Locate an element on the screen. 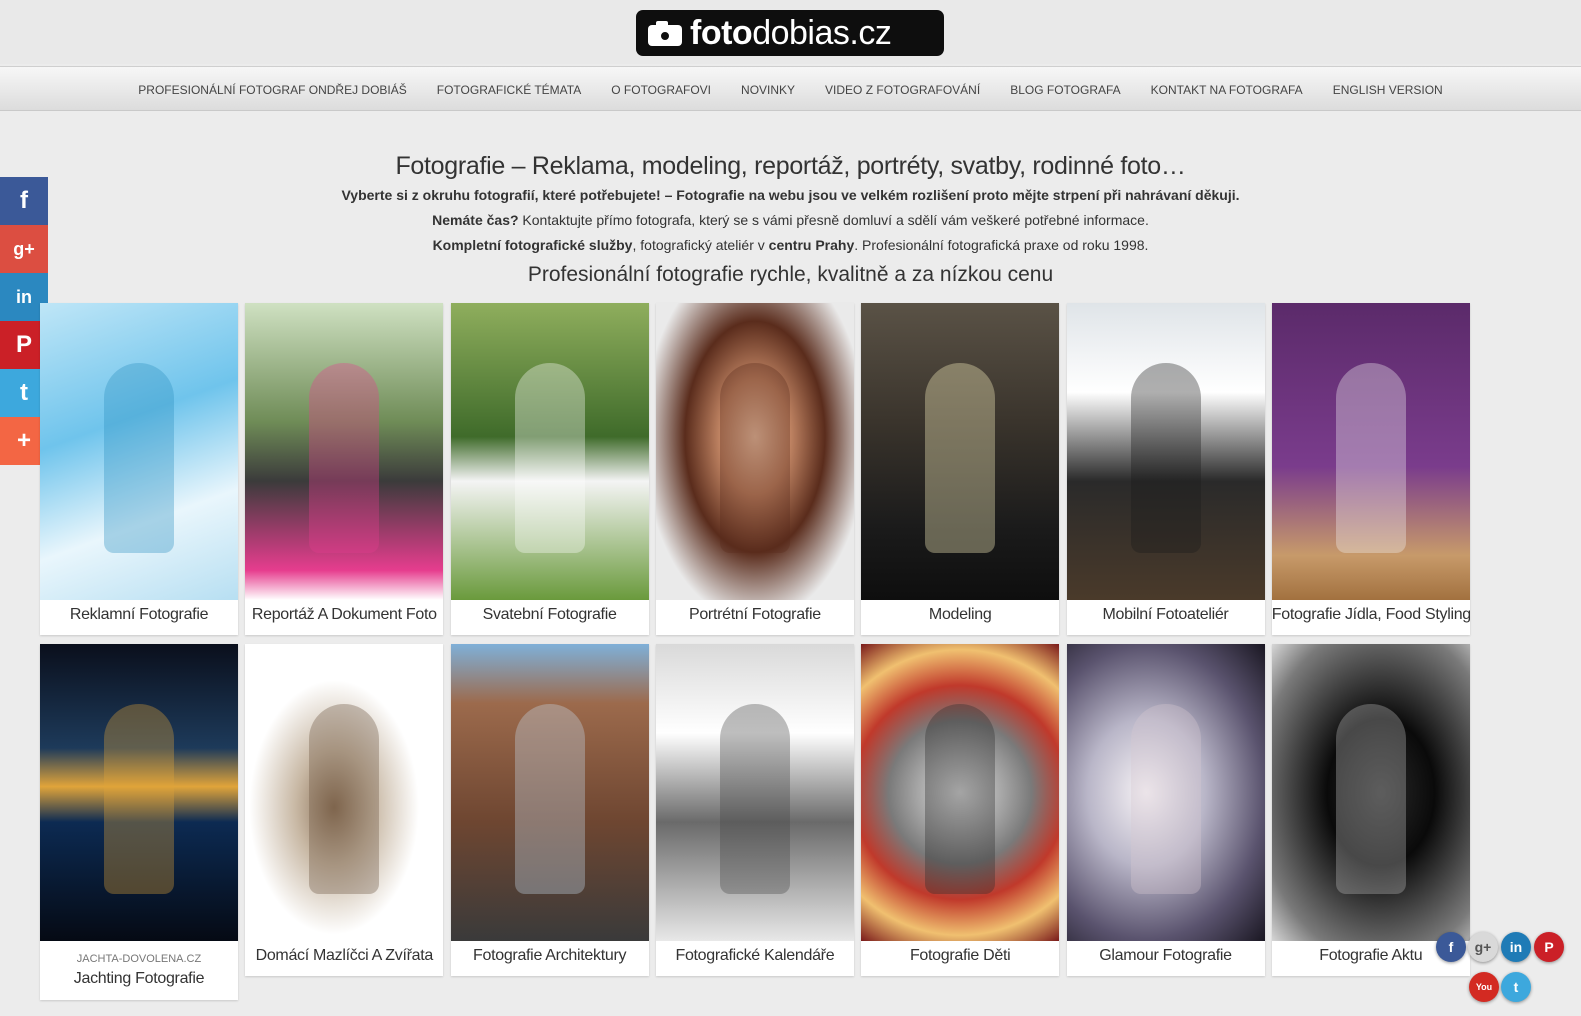 The image size is (1581, 1016). social-icons-bottom: f g+ in P You t is located at coordinates (1508, 974).